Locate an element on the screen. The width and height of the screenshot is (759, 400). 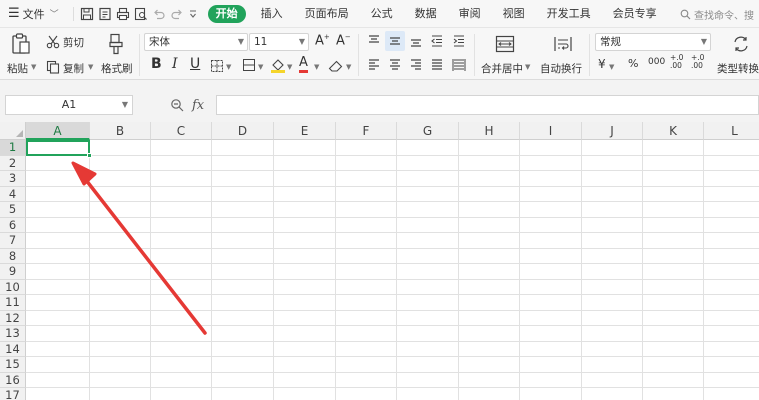
command-search: 查找命令、搜 is located at coordinates (719, 14).